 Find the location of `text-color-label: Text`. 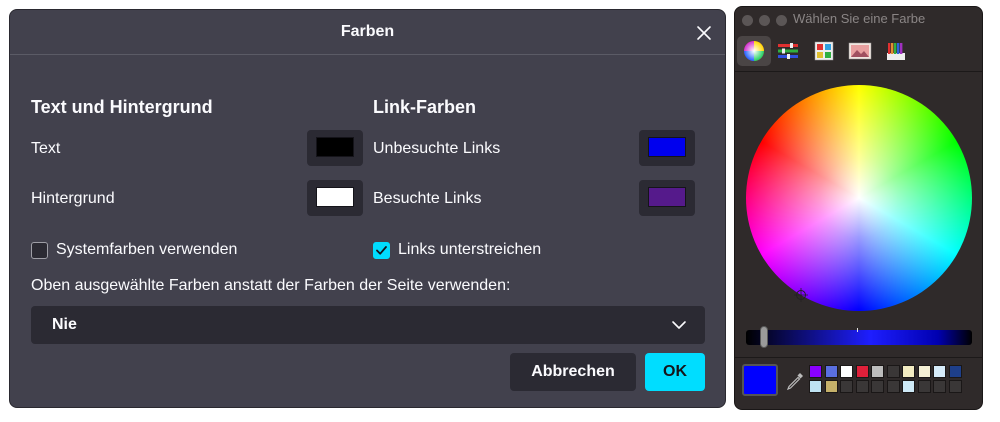

text-color-label: Text is located at coordinates (46, 148).